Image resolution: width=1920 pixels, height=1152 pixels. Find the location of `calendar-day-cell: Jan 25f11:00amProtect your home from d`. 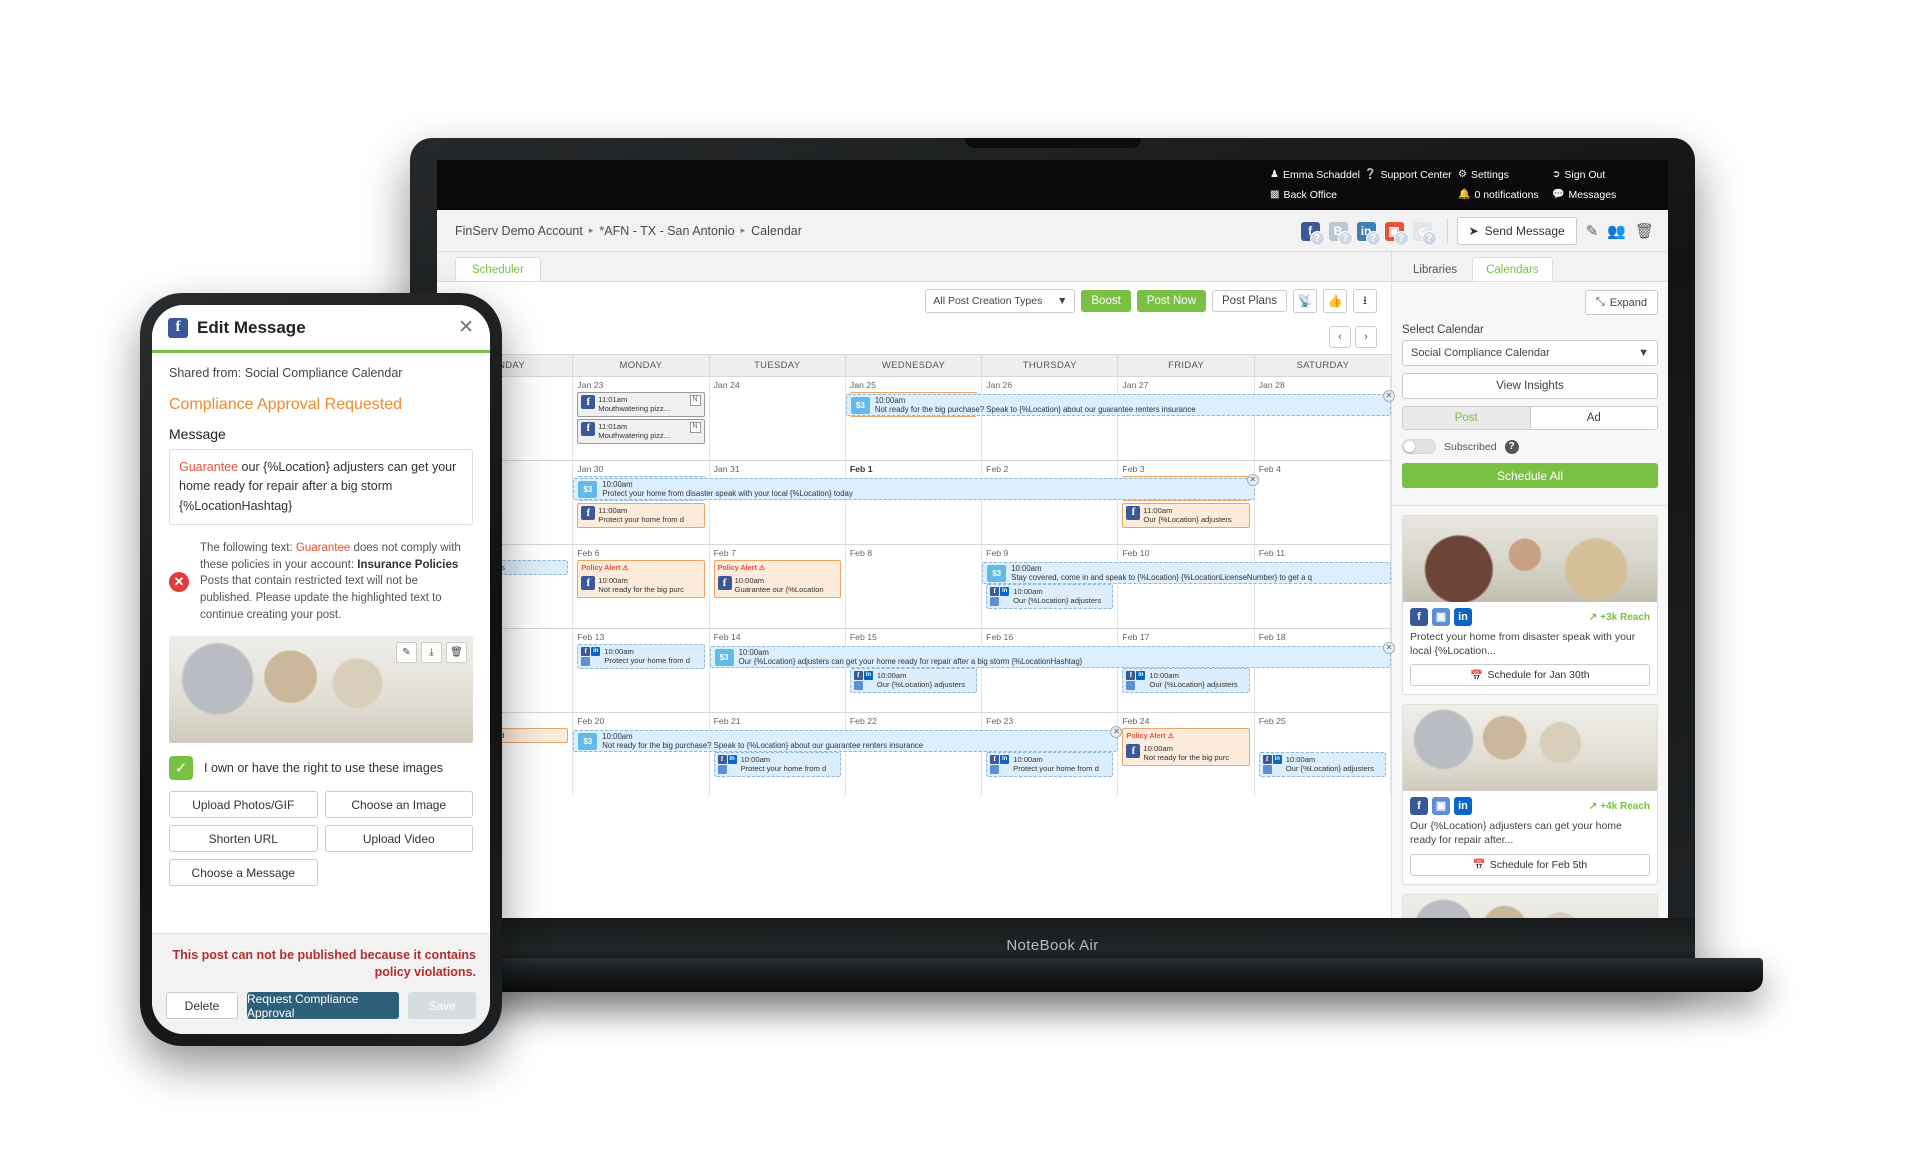

calendar-day-cell: Jan 25f11:00amProtect your home from d is located at coordinates (914, 418).